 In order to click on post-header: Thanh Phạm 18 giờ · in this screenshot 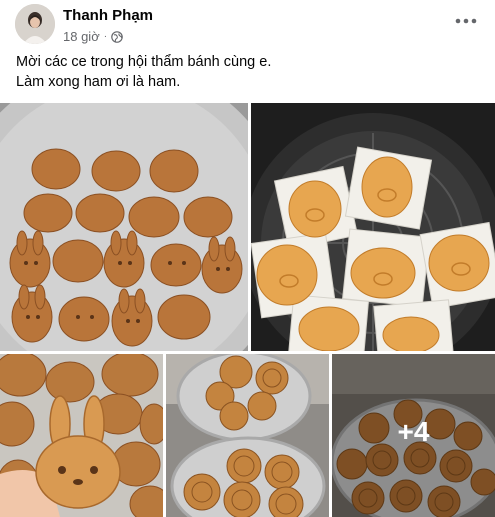, I will do `click(247, 25)`.